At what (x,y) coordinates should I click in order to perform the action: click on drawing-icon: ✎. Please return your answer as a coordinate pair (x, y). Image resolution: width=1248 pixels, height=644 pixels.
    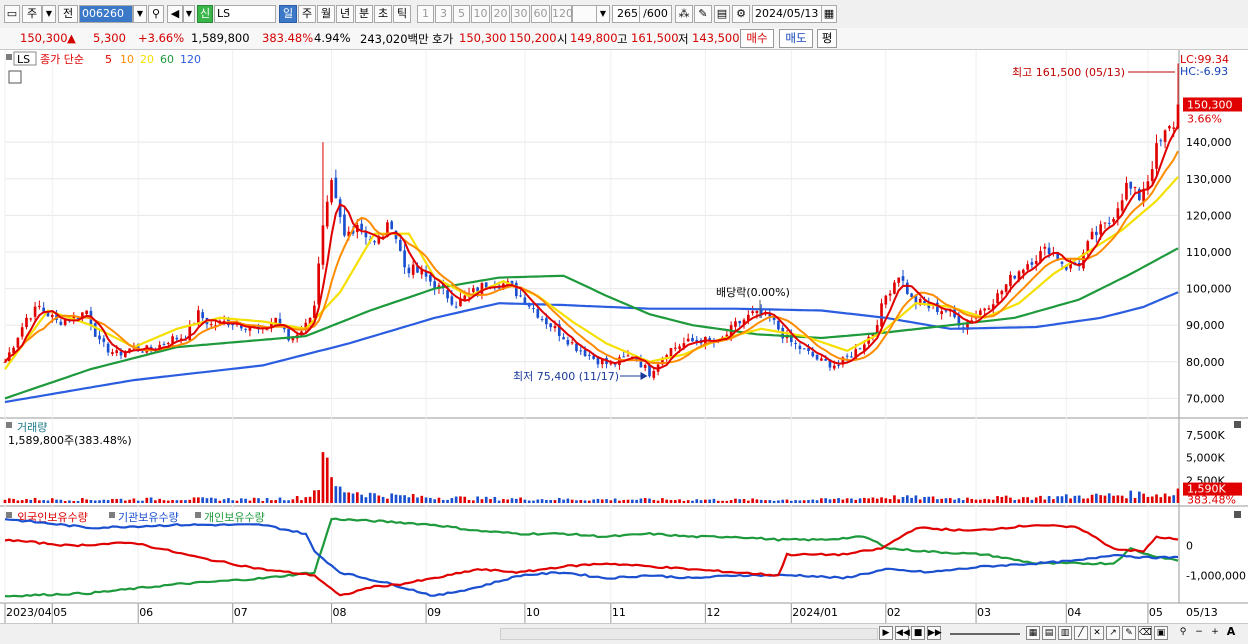
    Looking at the image, I should click on (703, 14).